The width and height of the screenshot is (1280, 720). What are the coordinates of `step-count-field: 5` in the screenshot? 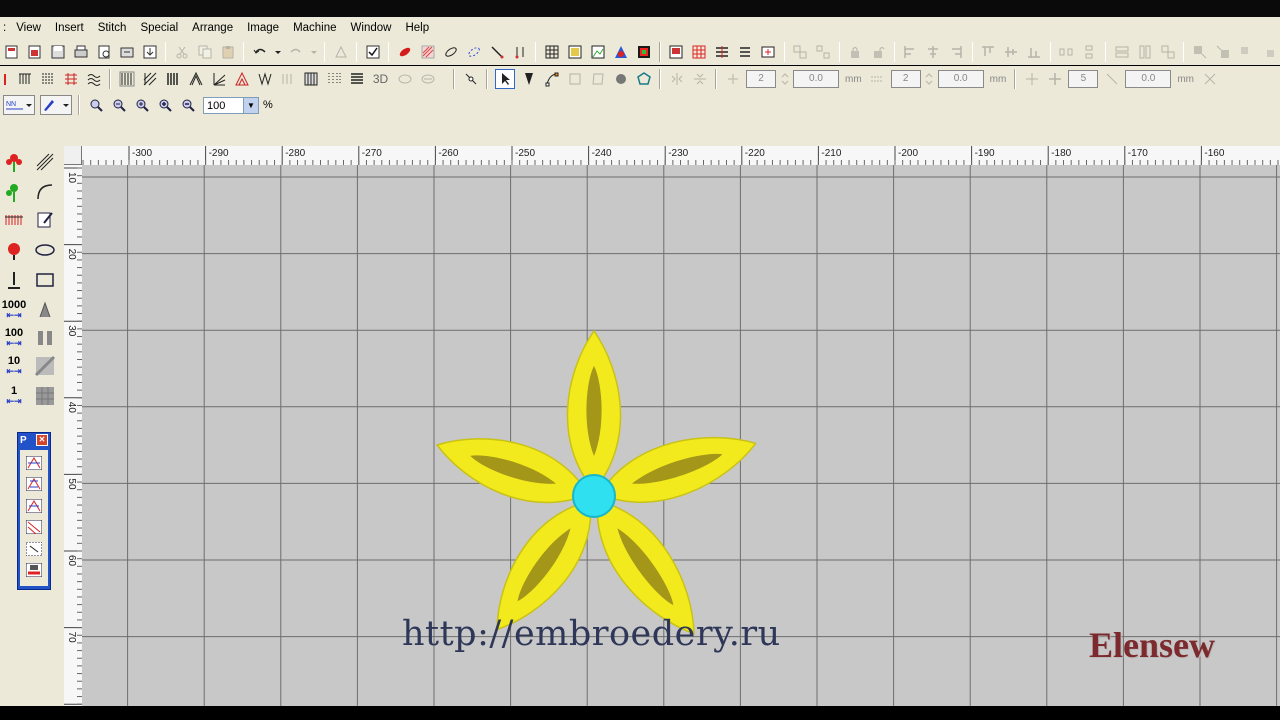 It's located at (1083, 79).